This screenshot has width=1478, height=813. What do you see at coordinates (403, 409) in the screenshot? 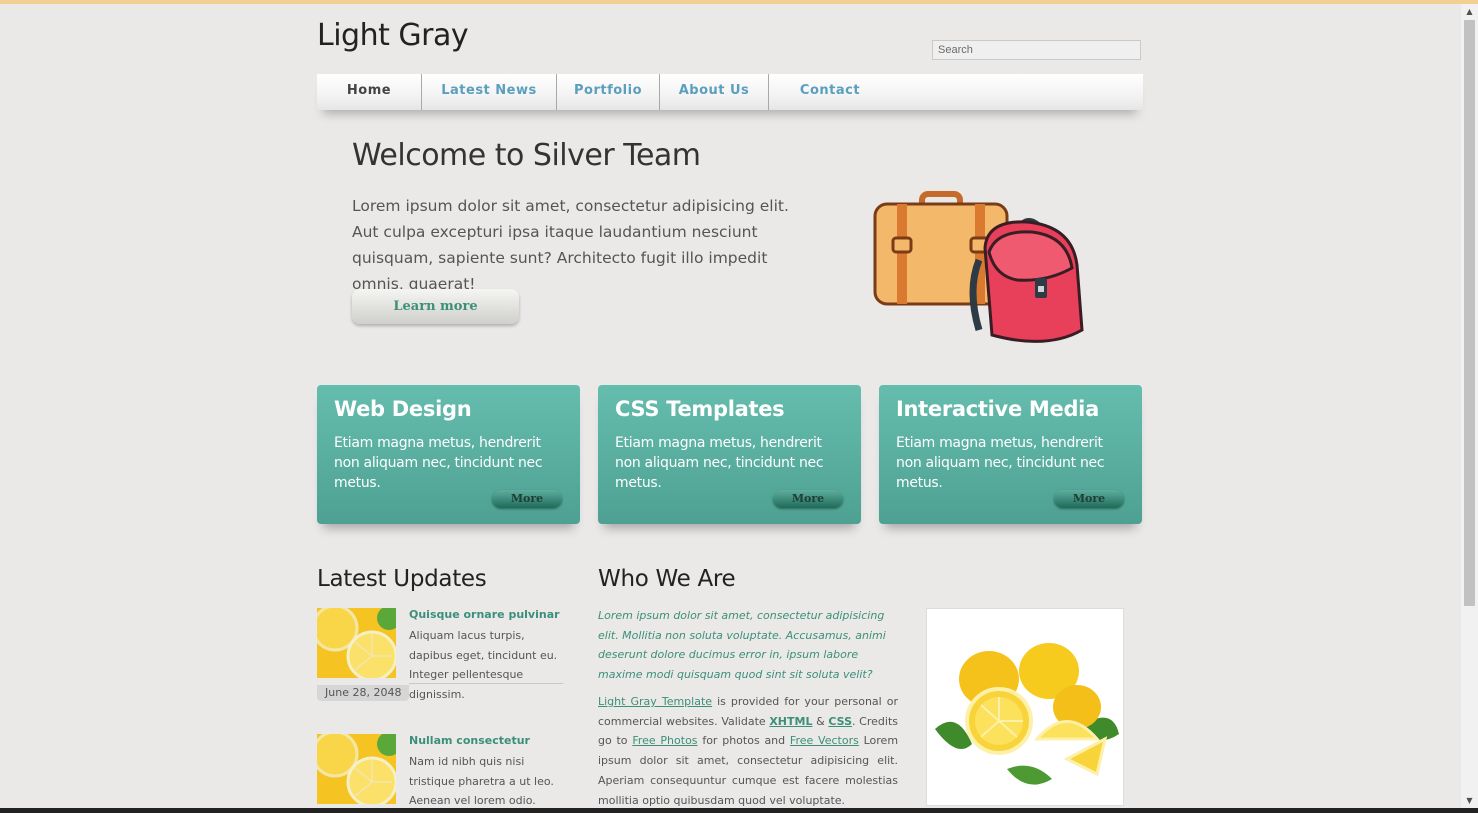
I see `feature-title: Web Design` at bounding box center [403, 409].